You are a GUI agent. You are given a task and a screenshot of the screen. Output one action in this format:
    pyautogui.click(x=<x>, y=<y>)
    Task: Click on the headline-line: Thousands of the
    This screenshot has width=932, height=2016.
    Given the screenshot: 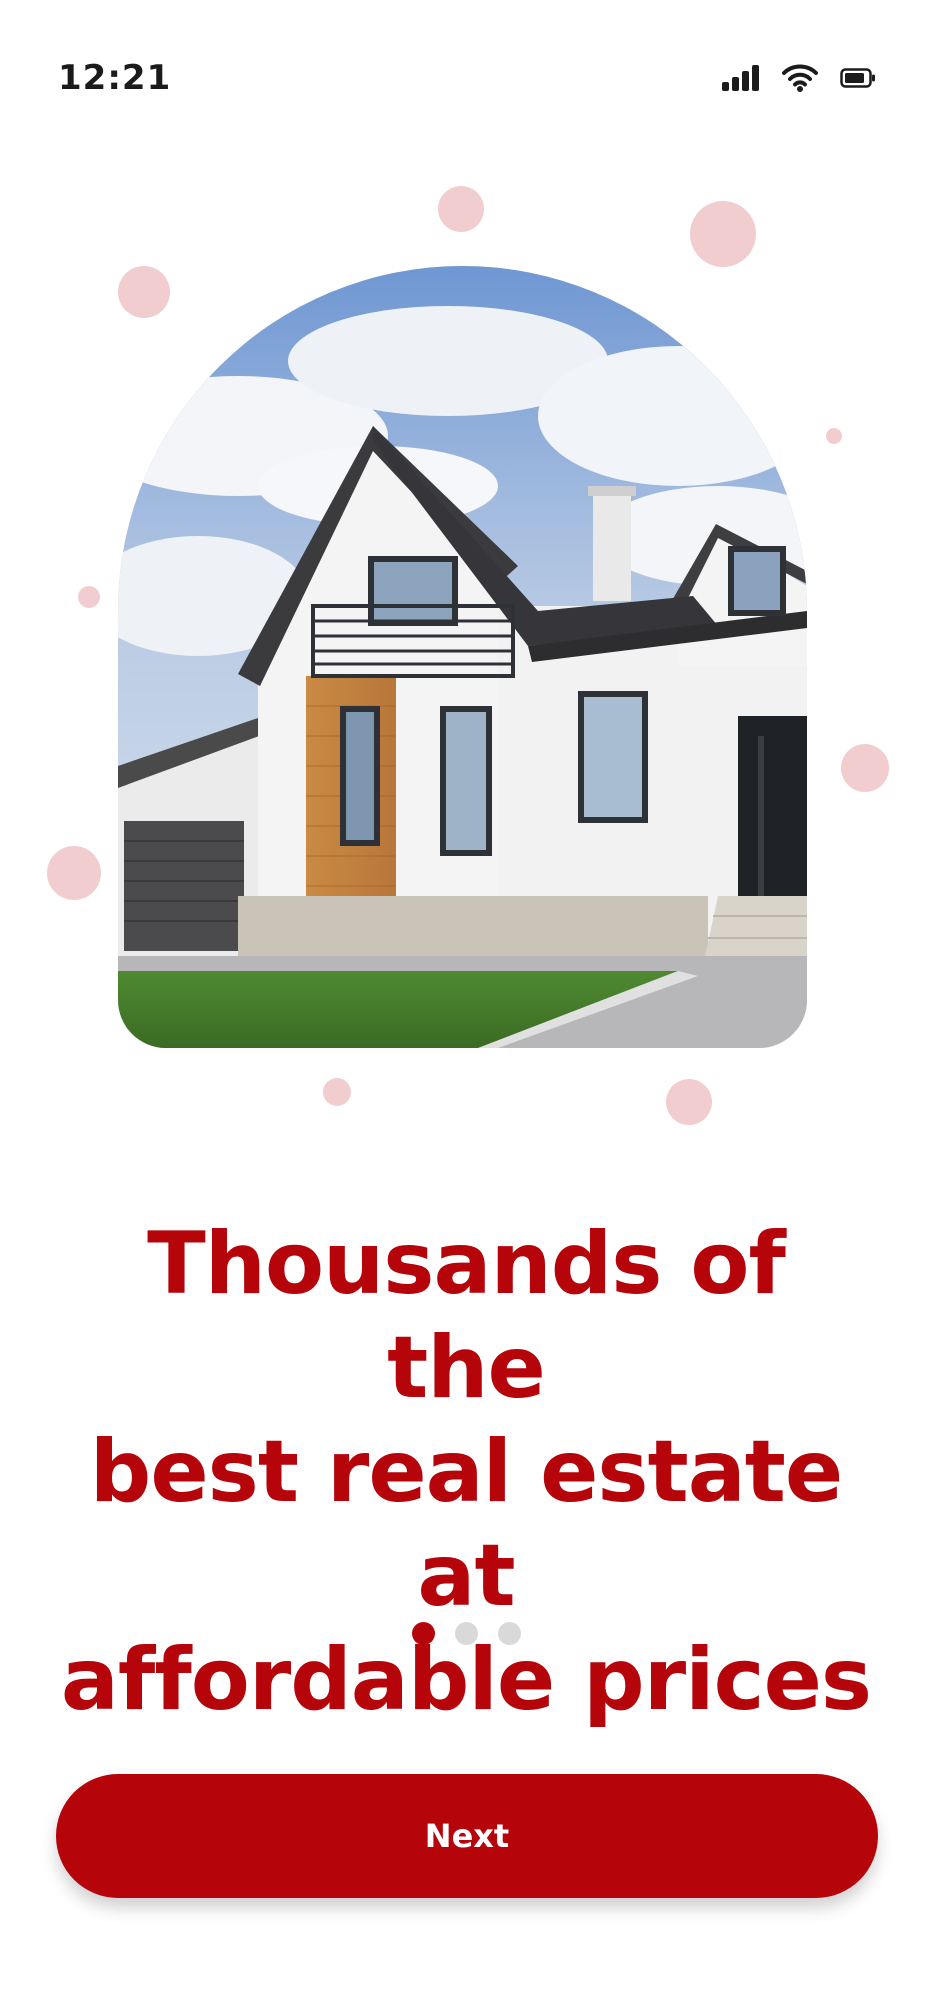 What is the action you would take?
    pyautogui.click(x=466, y=1316)
    